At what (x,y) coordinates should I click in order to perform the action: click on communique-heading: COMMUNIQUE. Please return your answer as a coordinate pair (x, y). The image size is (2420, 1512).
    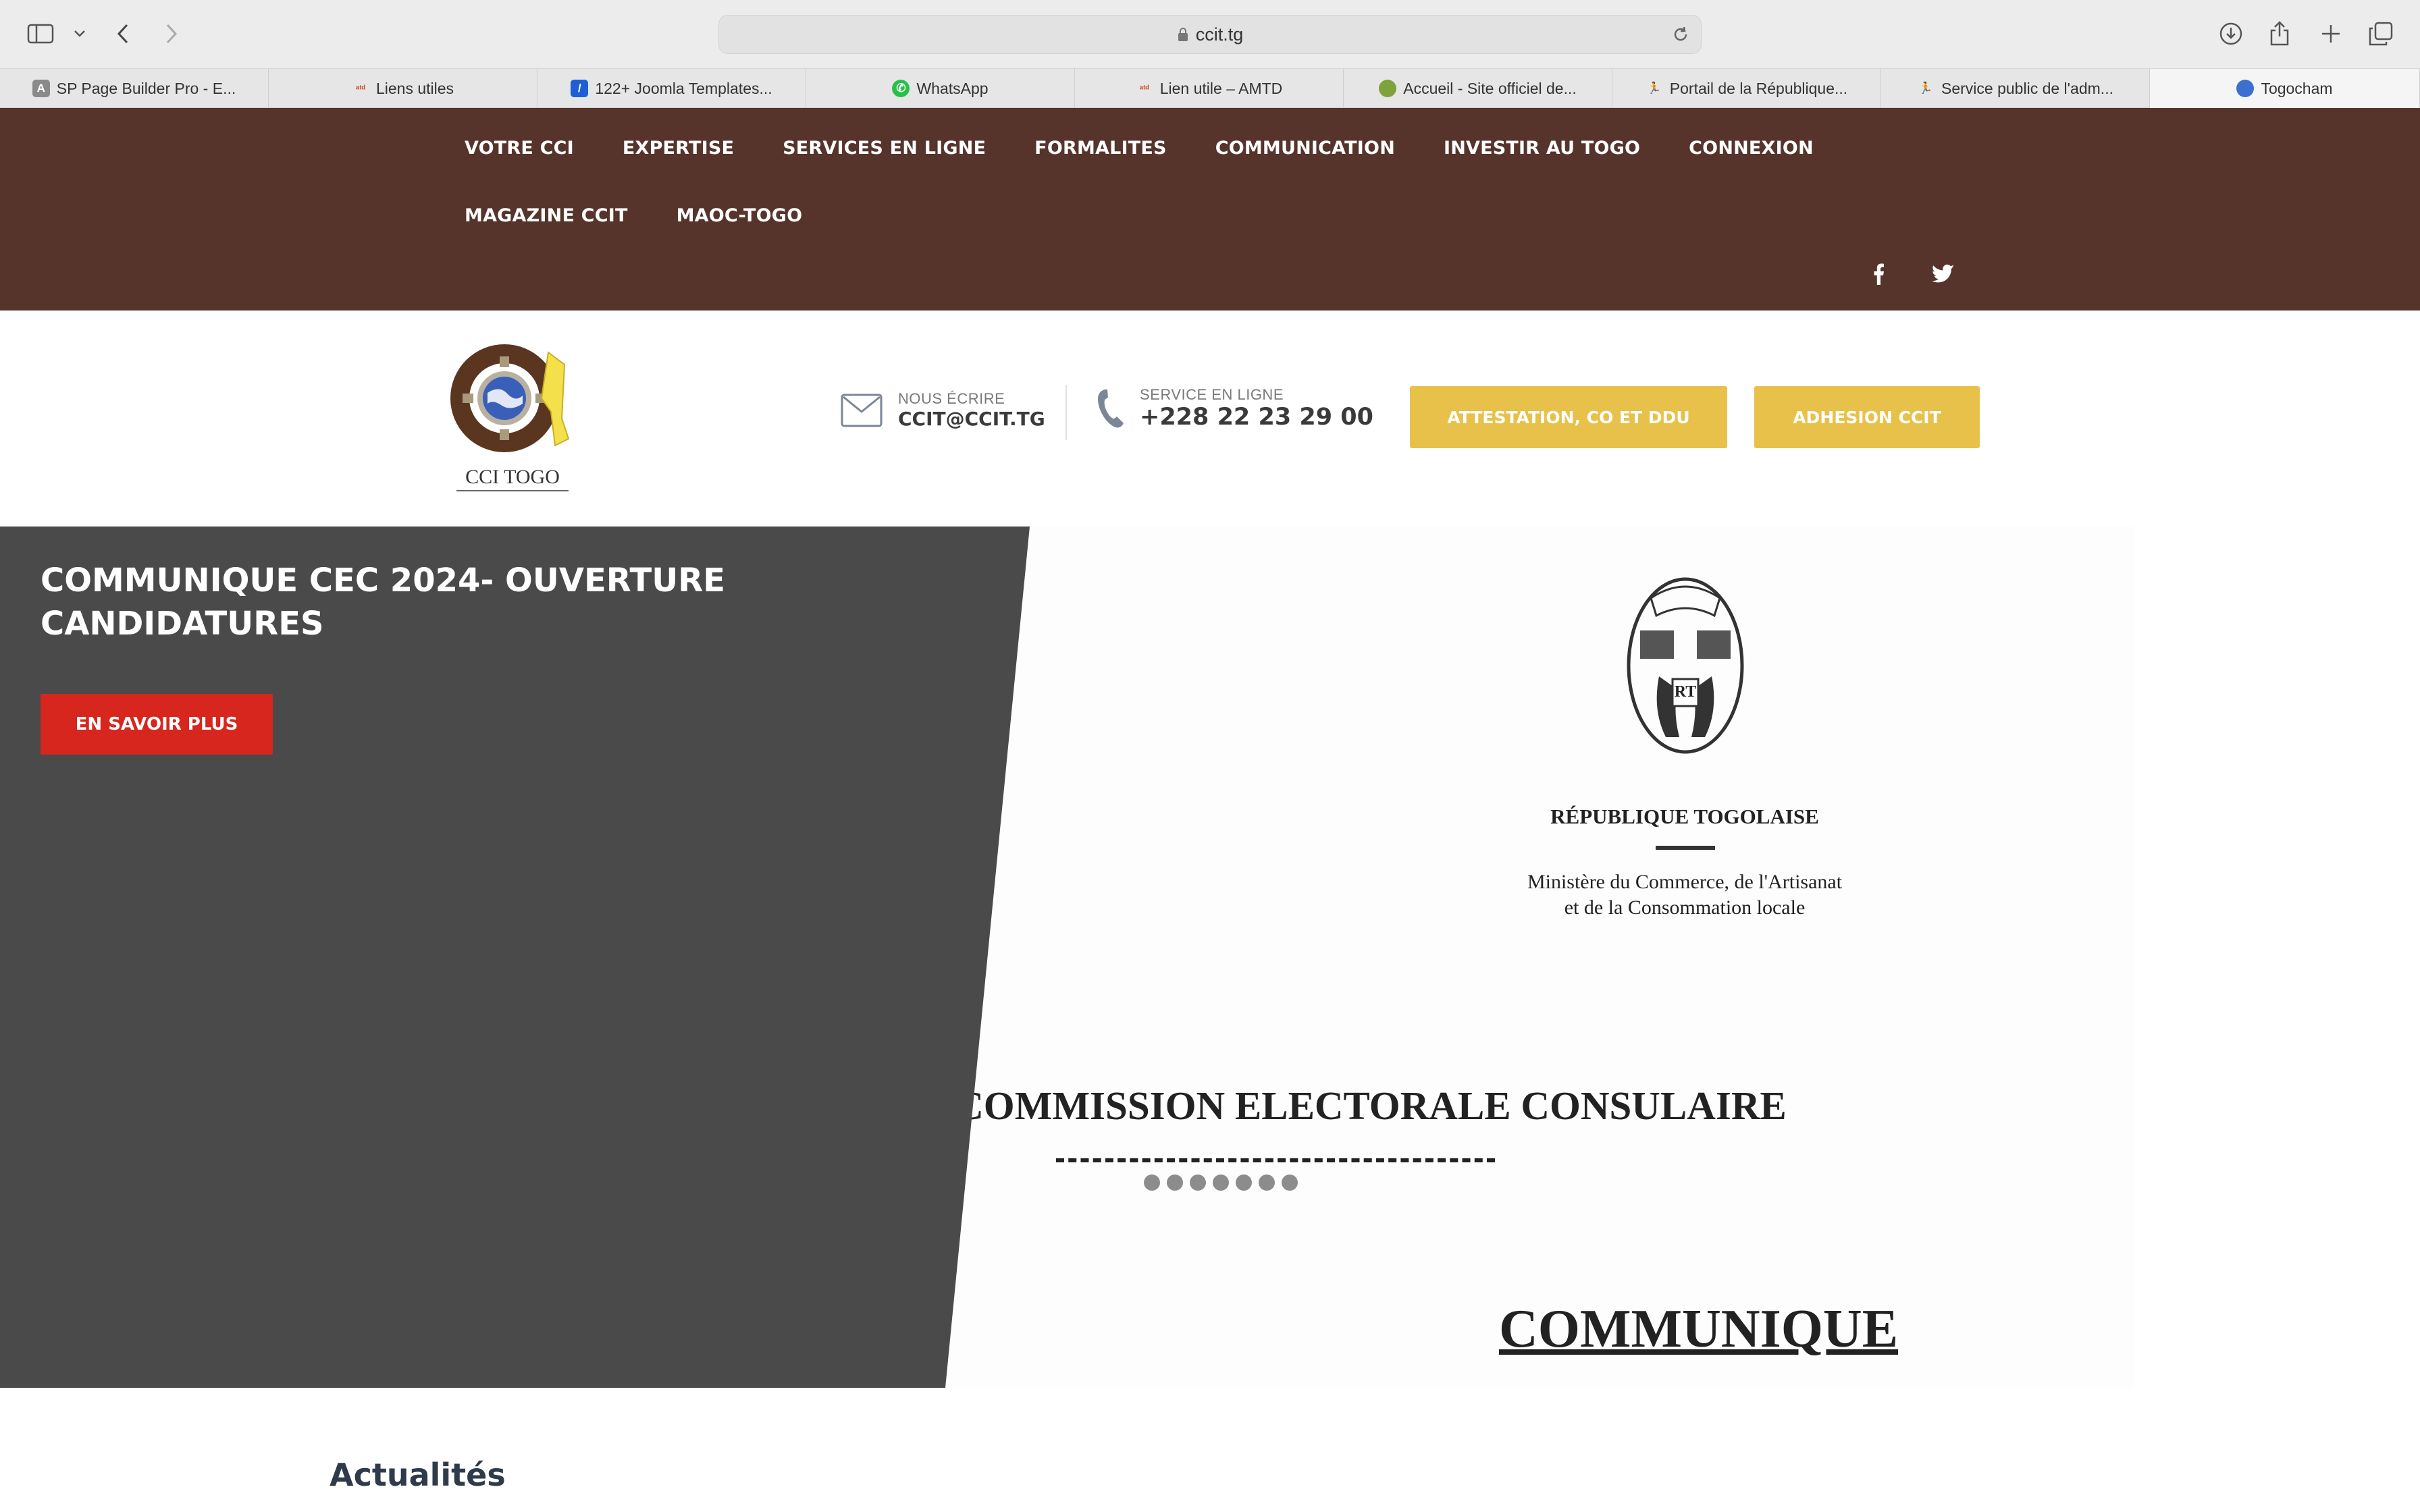
    Looking at the image, I should click on (1699, 1329).